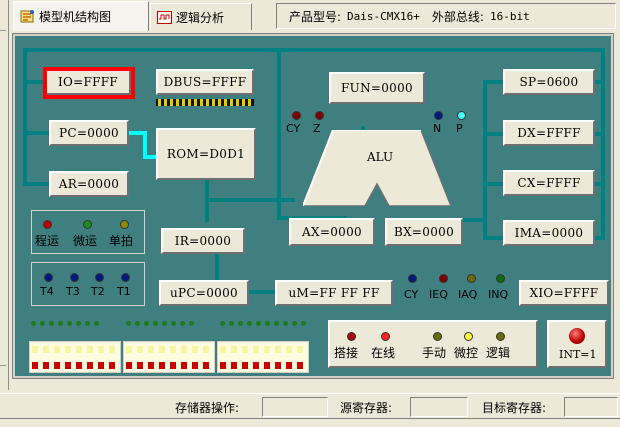  What do you see at coordinates (439, 407) in the screenshot?
I see `source-reg-field` at bounding box center [439, 407].